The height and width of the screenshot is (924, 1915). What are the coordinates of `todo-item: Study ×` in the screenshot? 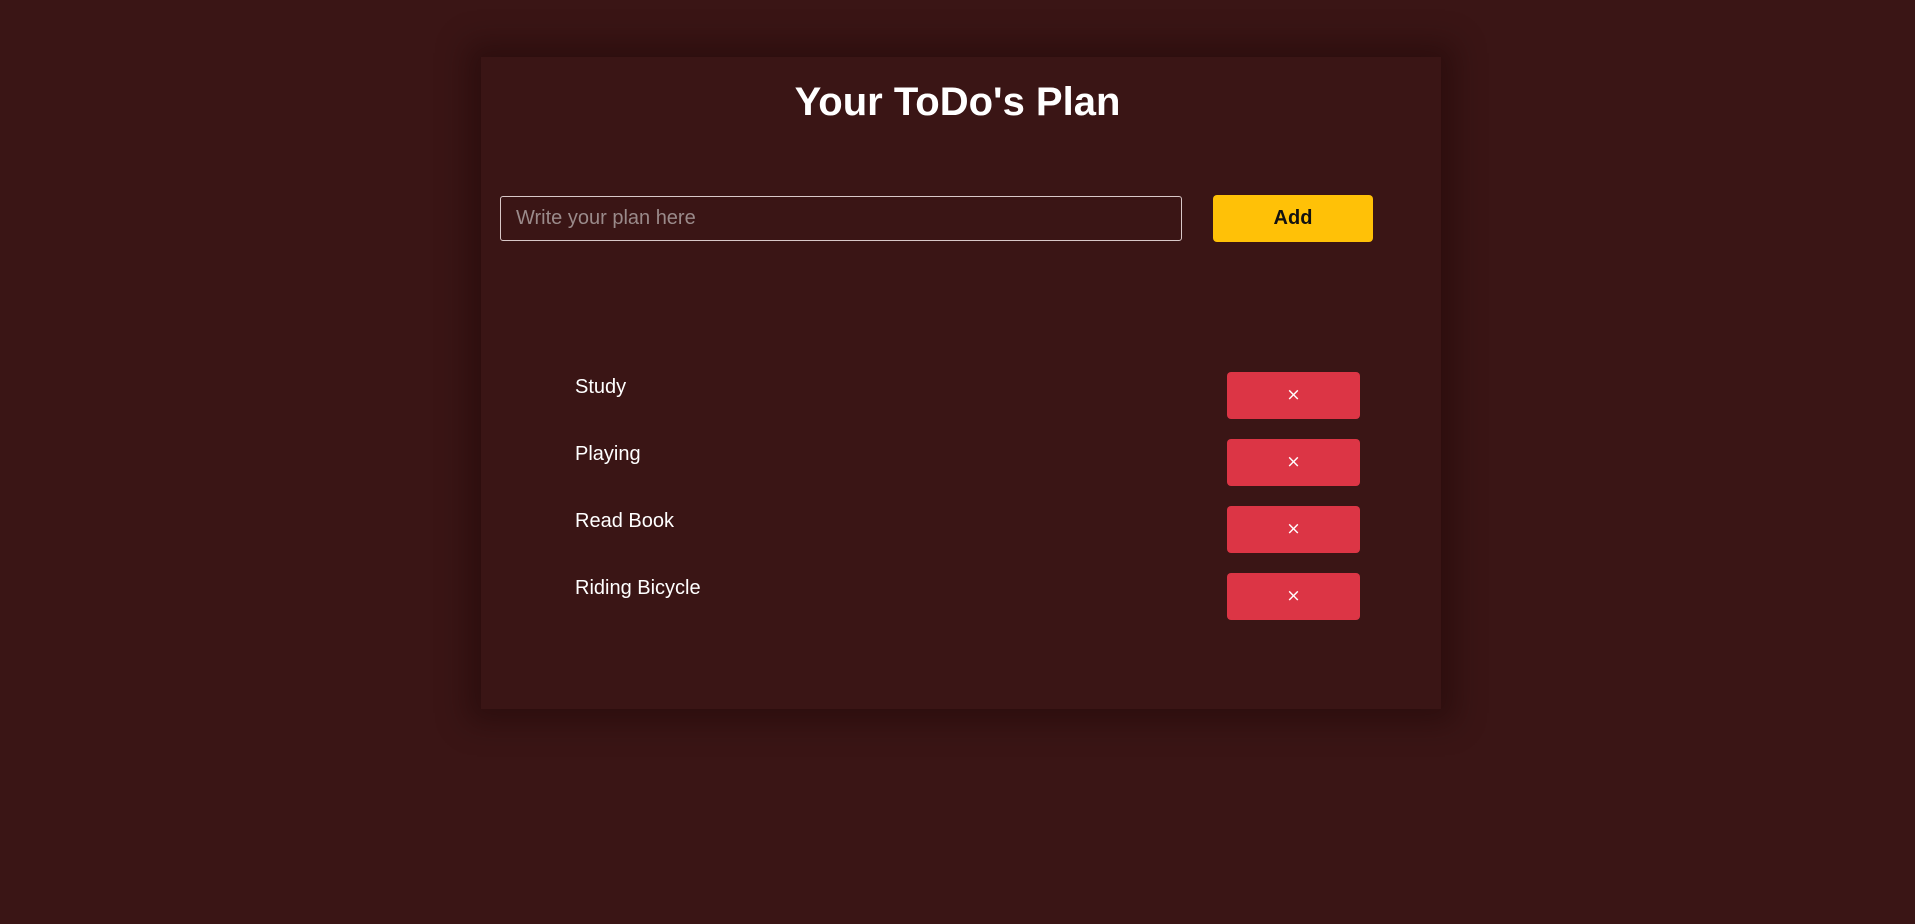 It's located at (967, 395).